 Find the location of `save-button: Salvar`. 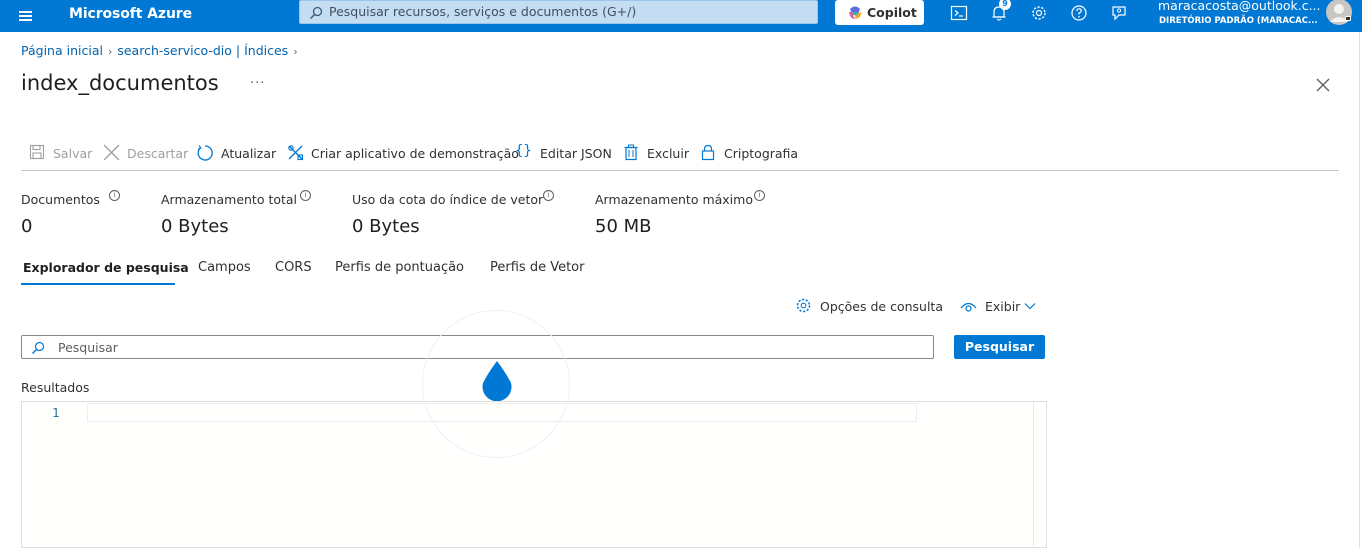

save-button: Salvar is located at coordinates (61, 154).